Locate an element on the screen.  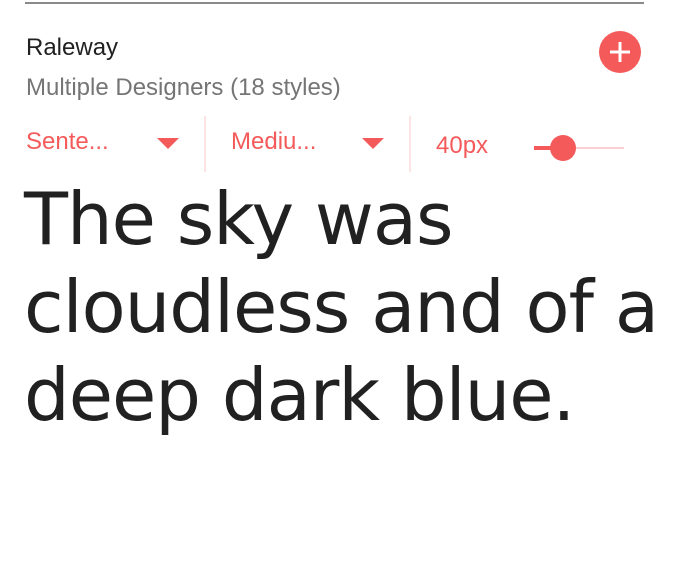
font-designers: Multiple Designers (18 styles) is located at coordinates (183, 87).